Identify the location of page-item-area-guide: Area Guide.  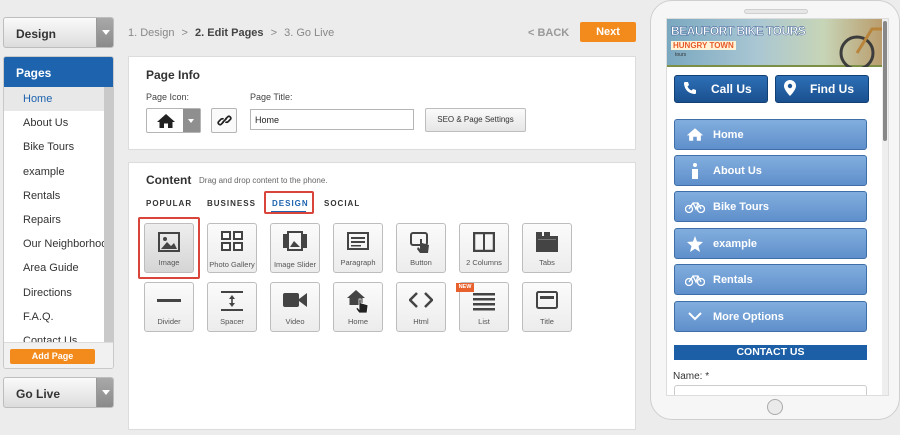
(54, 268).